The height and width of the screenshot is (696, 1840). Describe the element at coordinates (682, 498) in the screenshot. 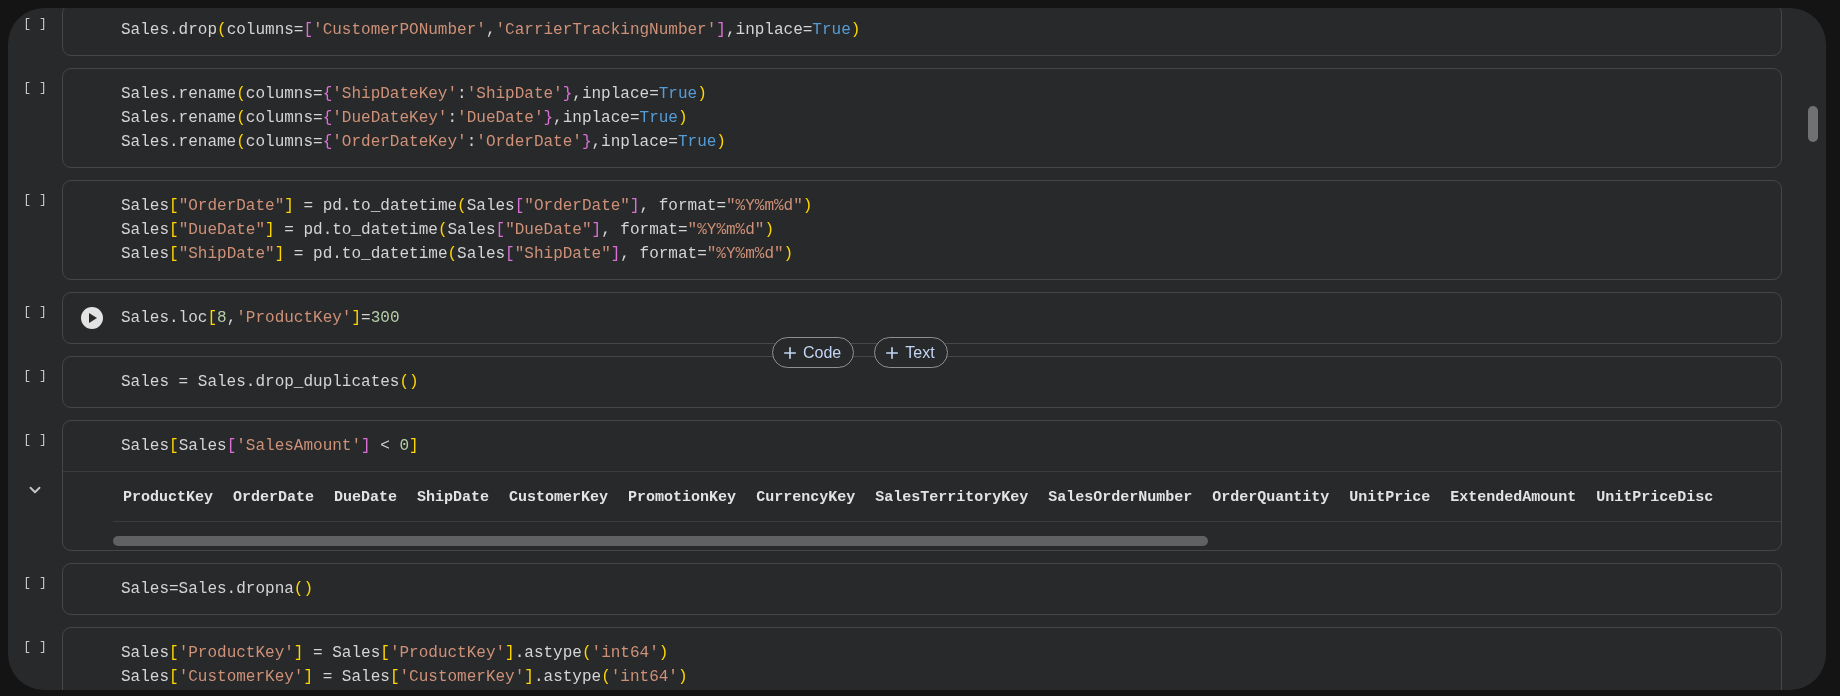

I see `column-header: PromotionKey` at that location.